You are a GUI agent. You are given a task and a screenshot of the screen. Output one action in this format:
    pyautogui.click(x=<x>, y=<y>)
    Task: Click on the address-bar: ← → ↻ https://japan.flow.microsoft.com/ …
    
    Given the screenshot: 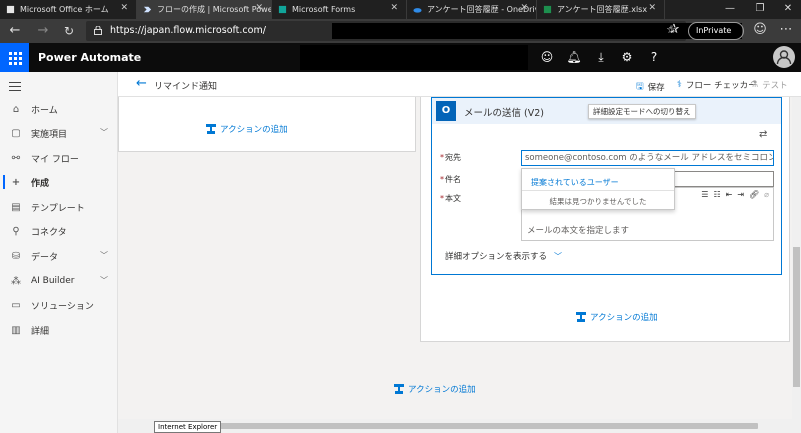 What is the action you would take?
    pyautogui.click(x=400, y=31)
    